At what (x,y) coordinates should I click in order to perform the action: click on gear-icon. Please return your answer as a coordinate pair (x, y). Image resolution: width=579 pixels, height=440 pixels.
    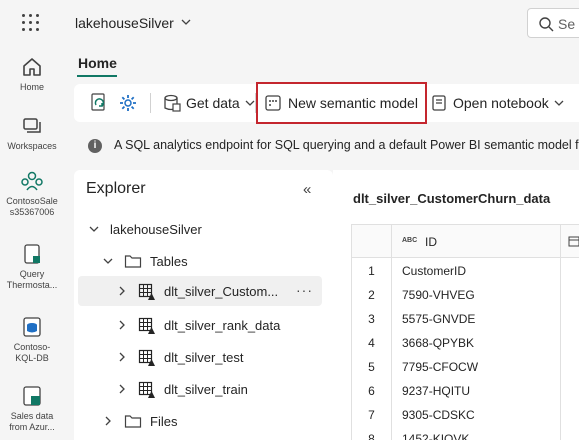
    Looking at the image, I should click on (128, 103).